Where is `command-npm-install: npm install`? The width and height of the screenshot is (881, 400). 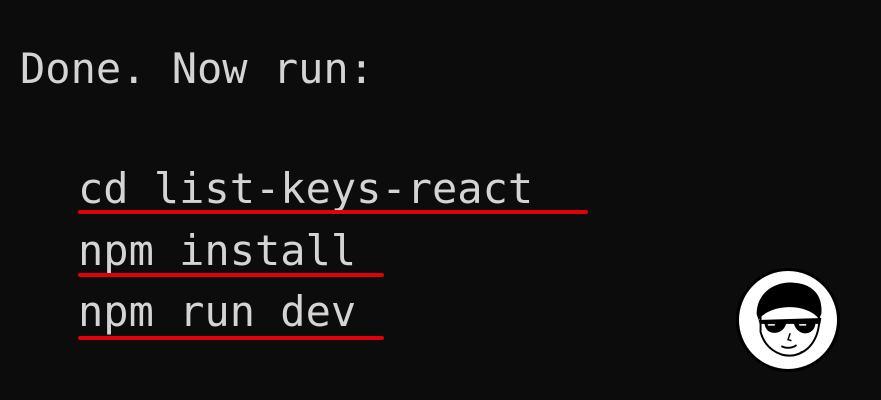
command-npm-install: npm install is located at coordinates (217, 251).